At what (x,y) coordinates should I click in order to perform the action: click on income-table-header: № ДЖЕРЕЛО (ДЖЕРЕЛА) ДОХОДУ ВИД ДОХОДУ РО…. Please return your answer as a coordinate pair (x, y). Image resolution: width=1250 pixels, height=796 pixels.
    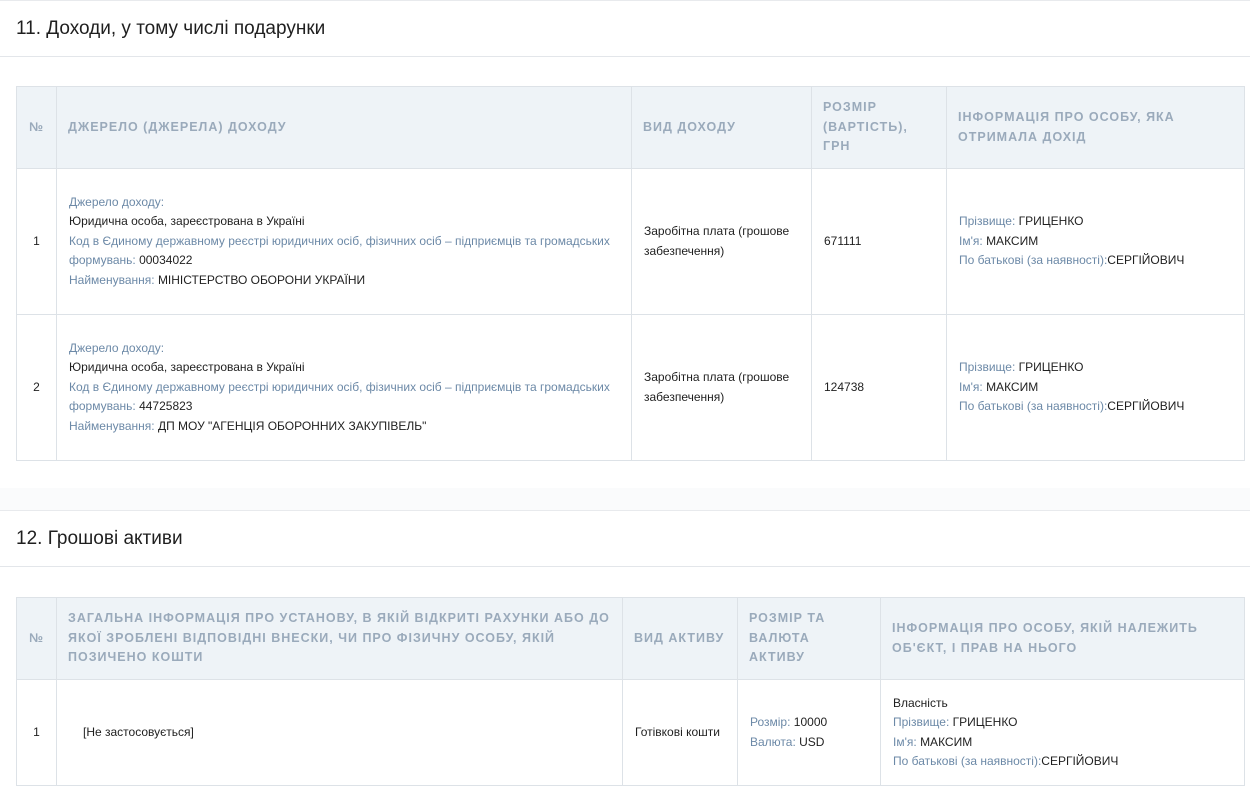
    Looking at the image, I should click on (630, 127).